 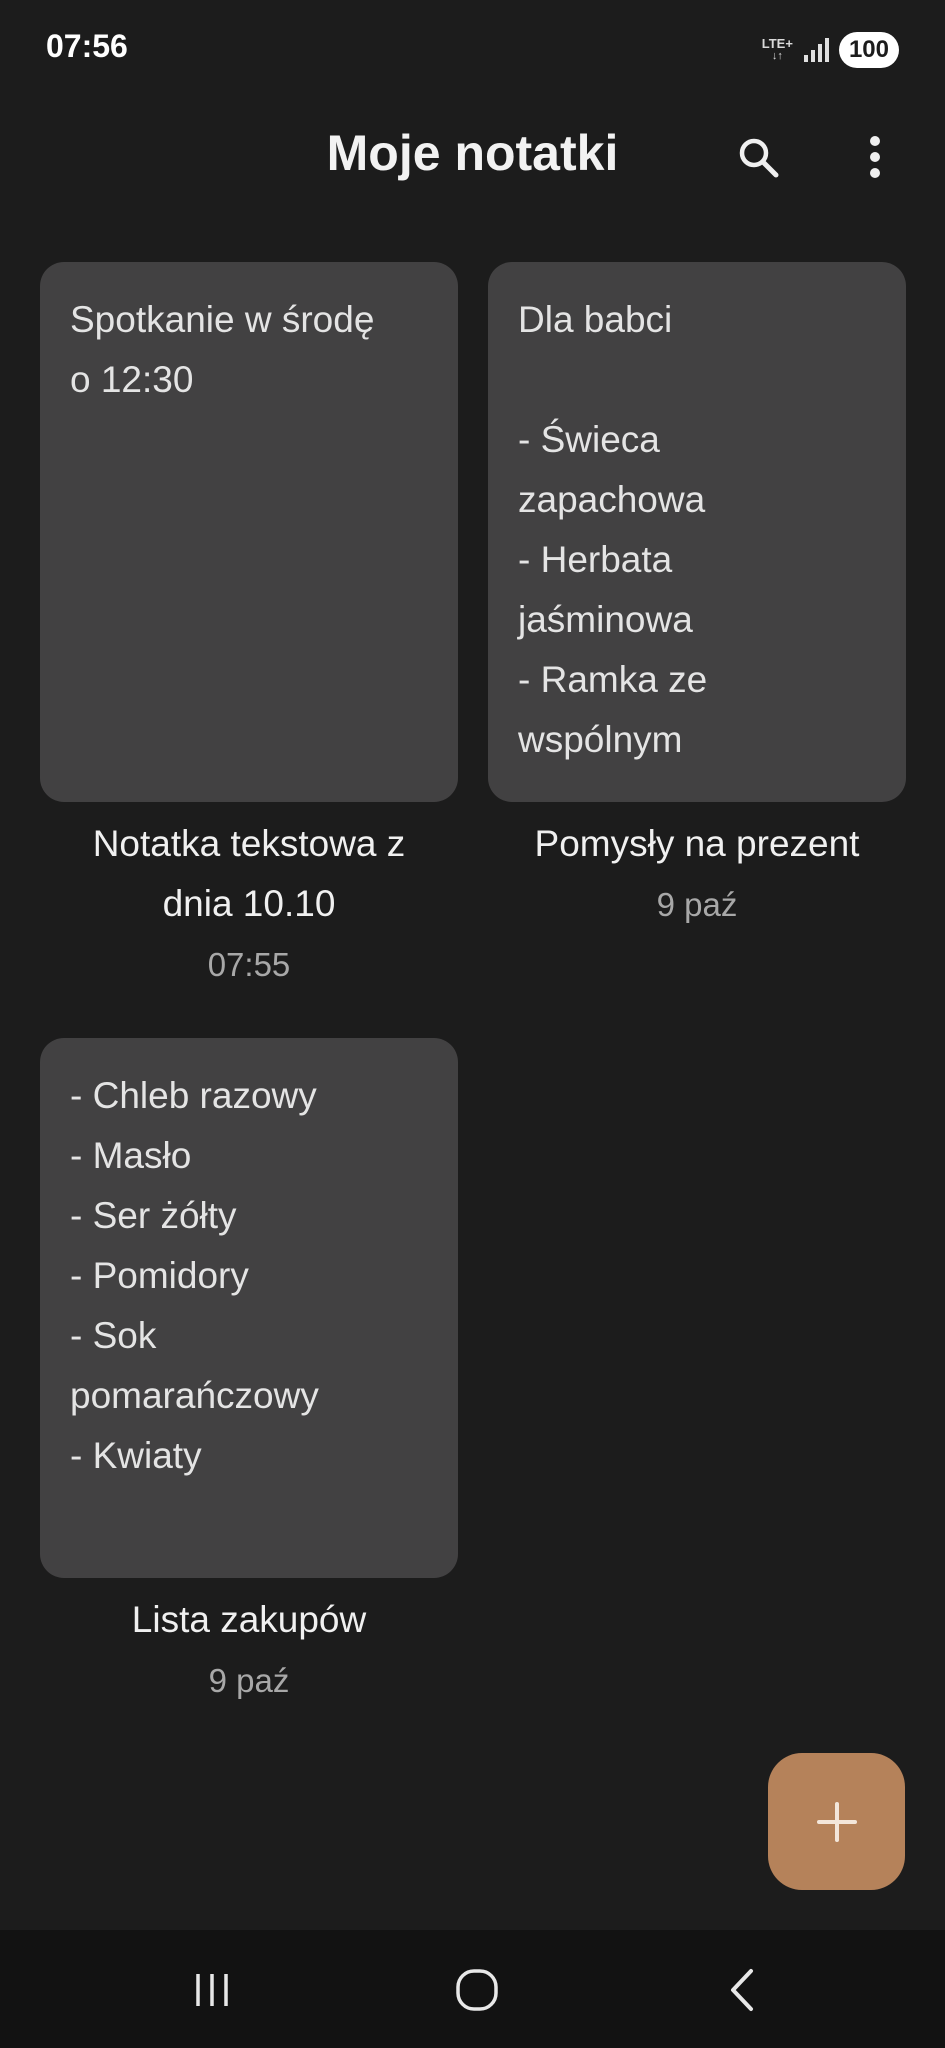 What do you see at coordinates (777, 43) in the screenshot?
I see `network-label: LTE+` at bounding box center [777, 43].